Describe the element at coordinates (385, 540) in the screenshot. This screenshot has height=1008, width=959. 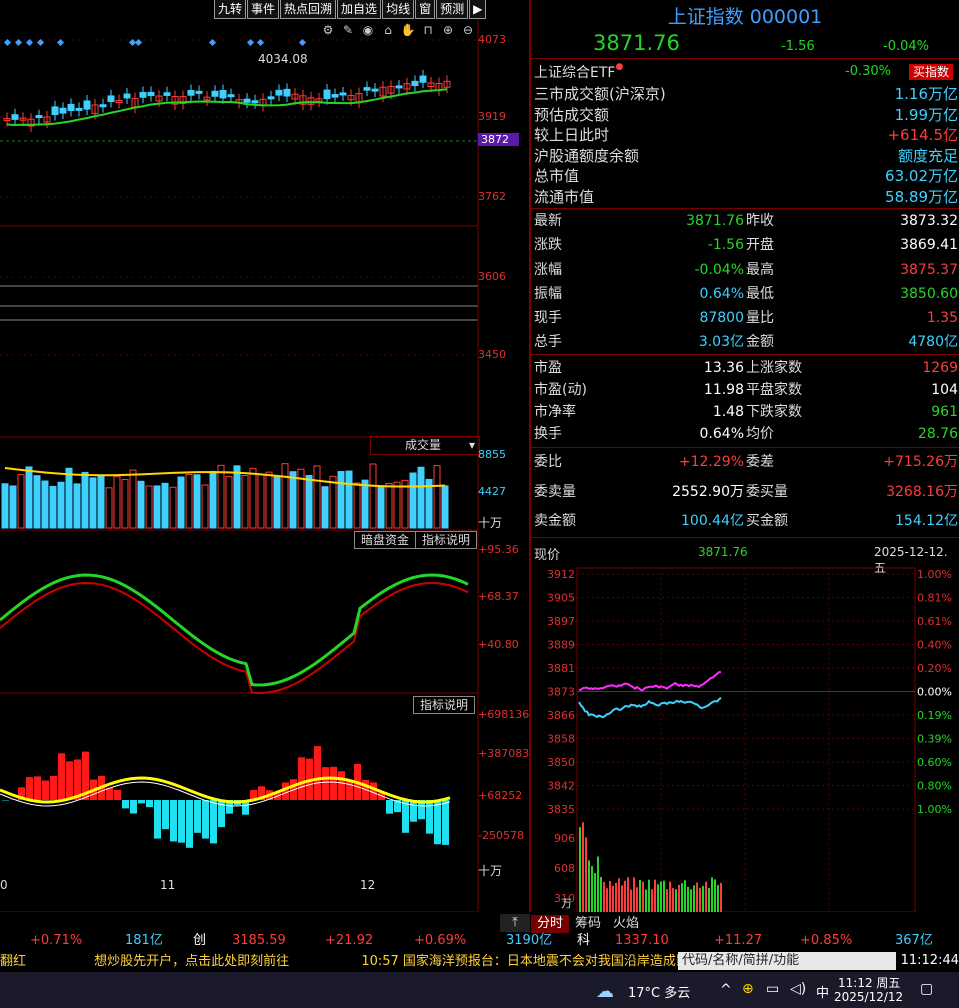
I see `dark-pool-button: 暗盘资金` at that location.